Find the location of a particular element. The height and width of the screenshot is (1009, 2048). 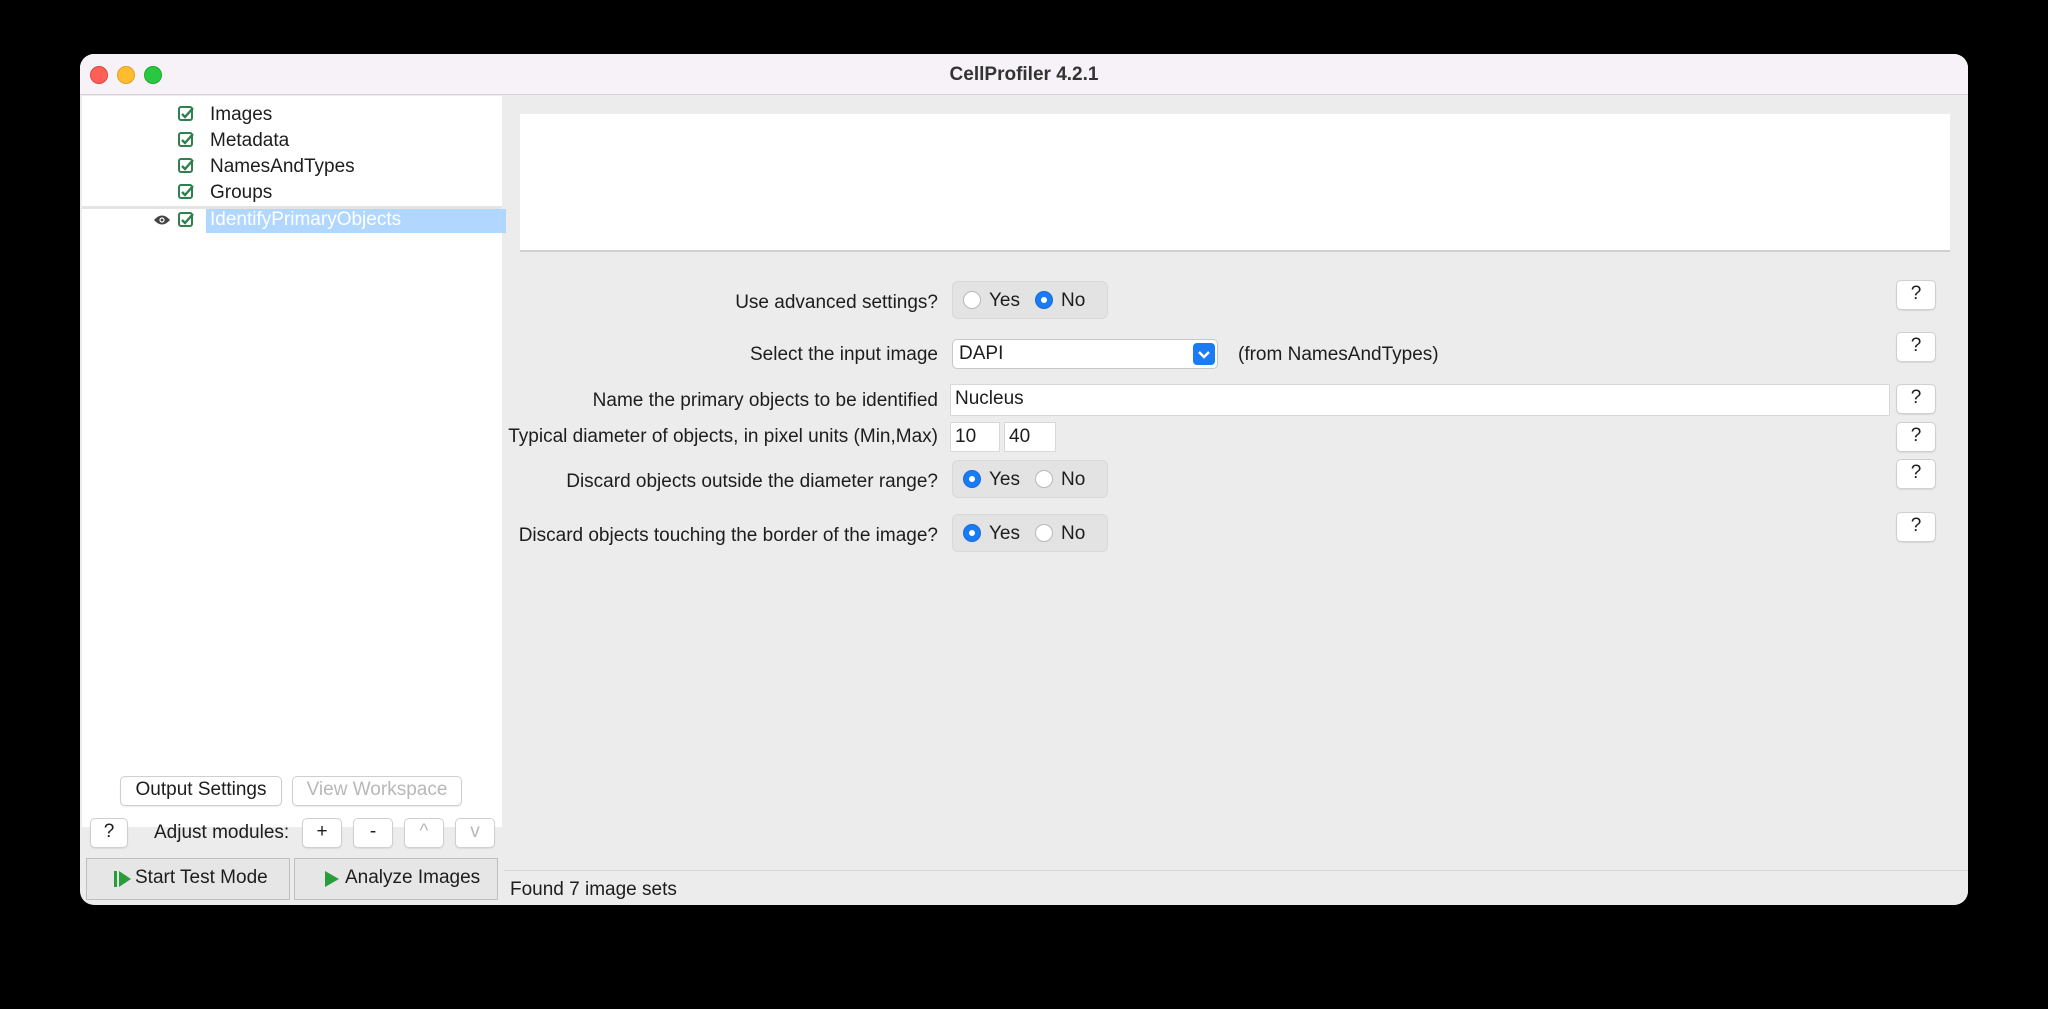

module-row-identifyprimaryobjects: IdentifyPrimaryObjects is located at coordinates (294, 221).